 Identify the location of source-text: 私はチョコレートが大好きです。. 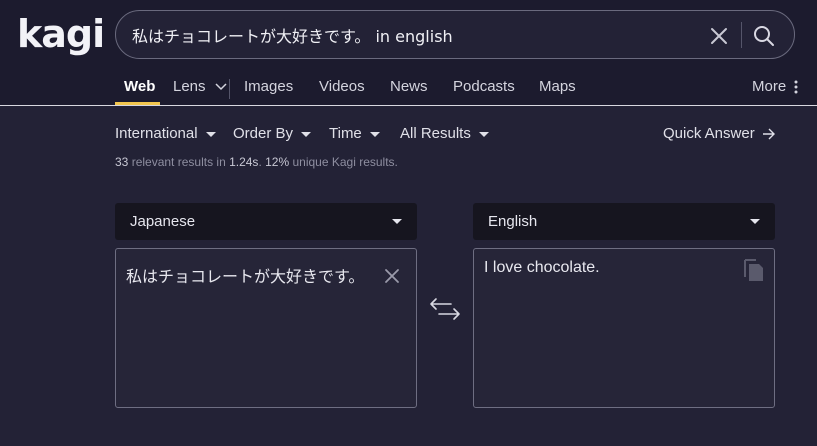
(245, 276).